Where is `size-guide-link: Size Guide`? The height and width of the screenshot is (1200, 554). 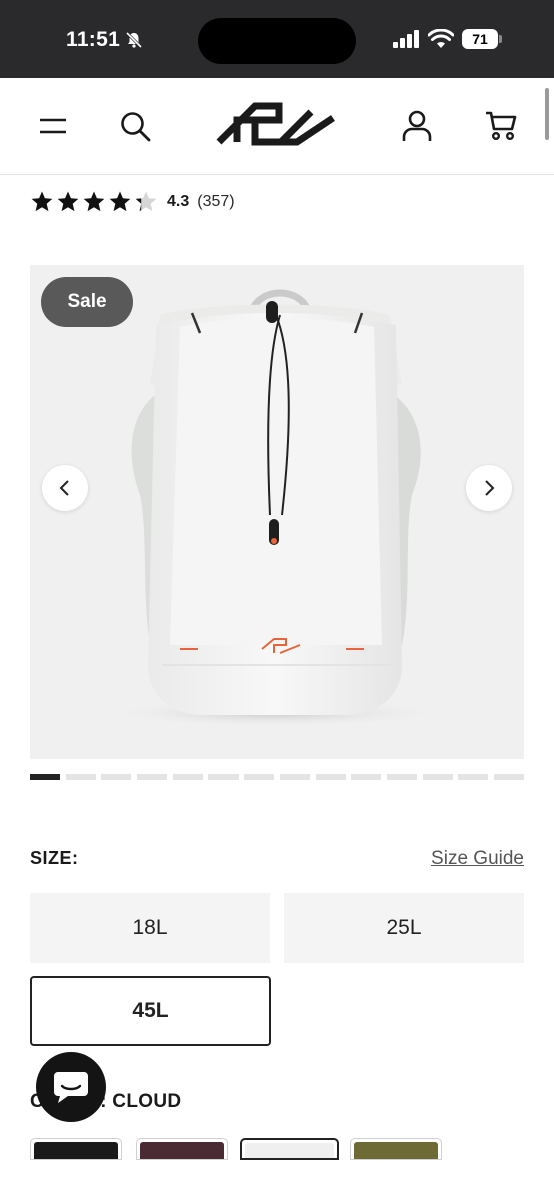 size-guide-link: Size Guide is located at coordinates (477, 859).